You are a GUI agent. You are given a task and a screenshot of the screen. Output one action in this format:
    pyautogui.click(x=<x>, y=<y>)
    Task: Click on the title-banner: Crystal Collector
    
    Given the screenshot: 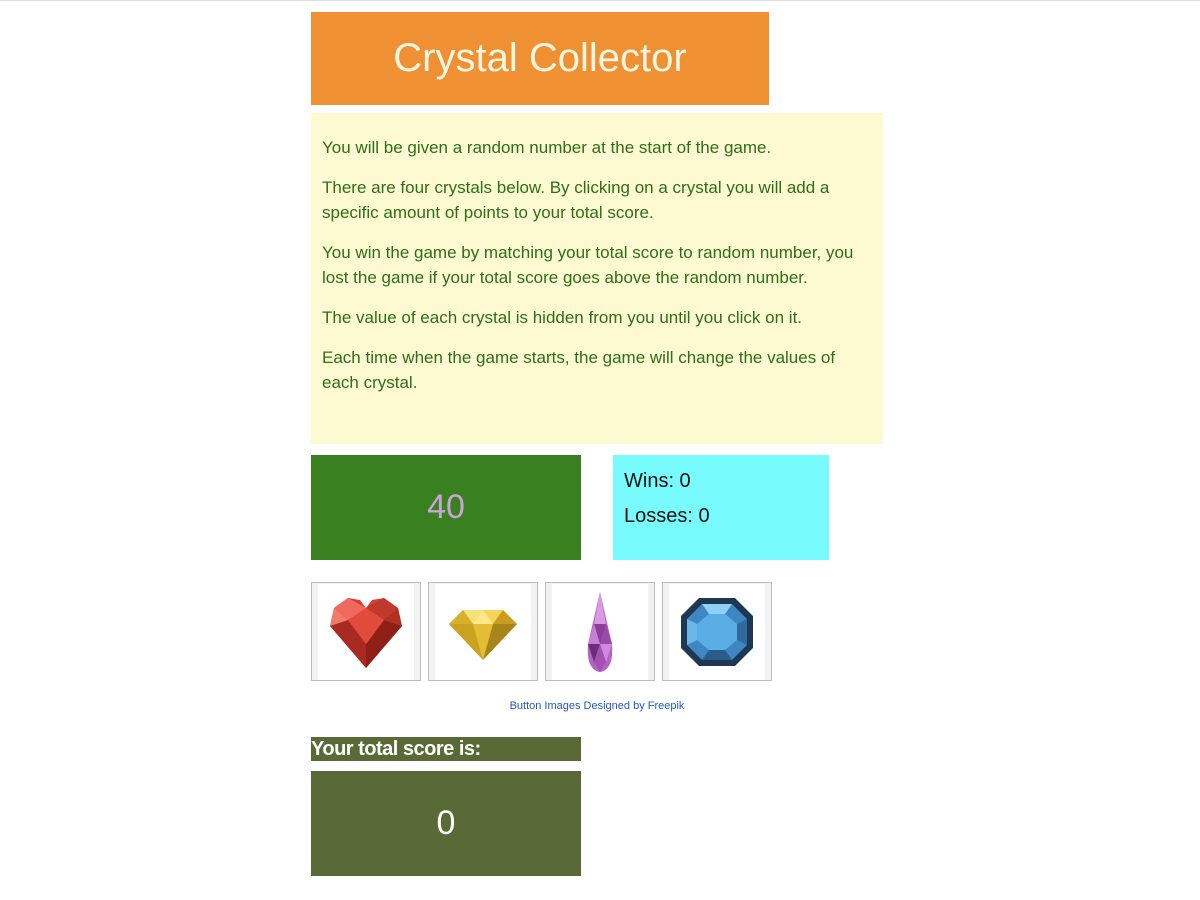 What is the action you would take?
    pyautogui.click(x=540, y=58)
    